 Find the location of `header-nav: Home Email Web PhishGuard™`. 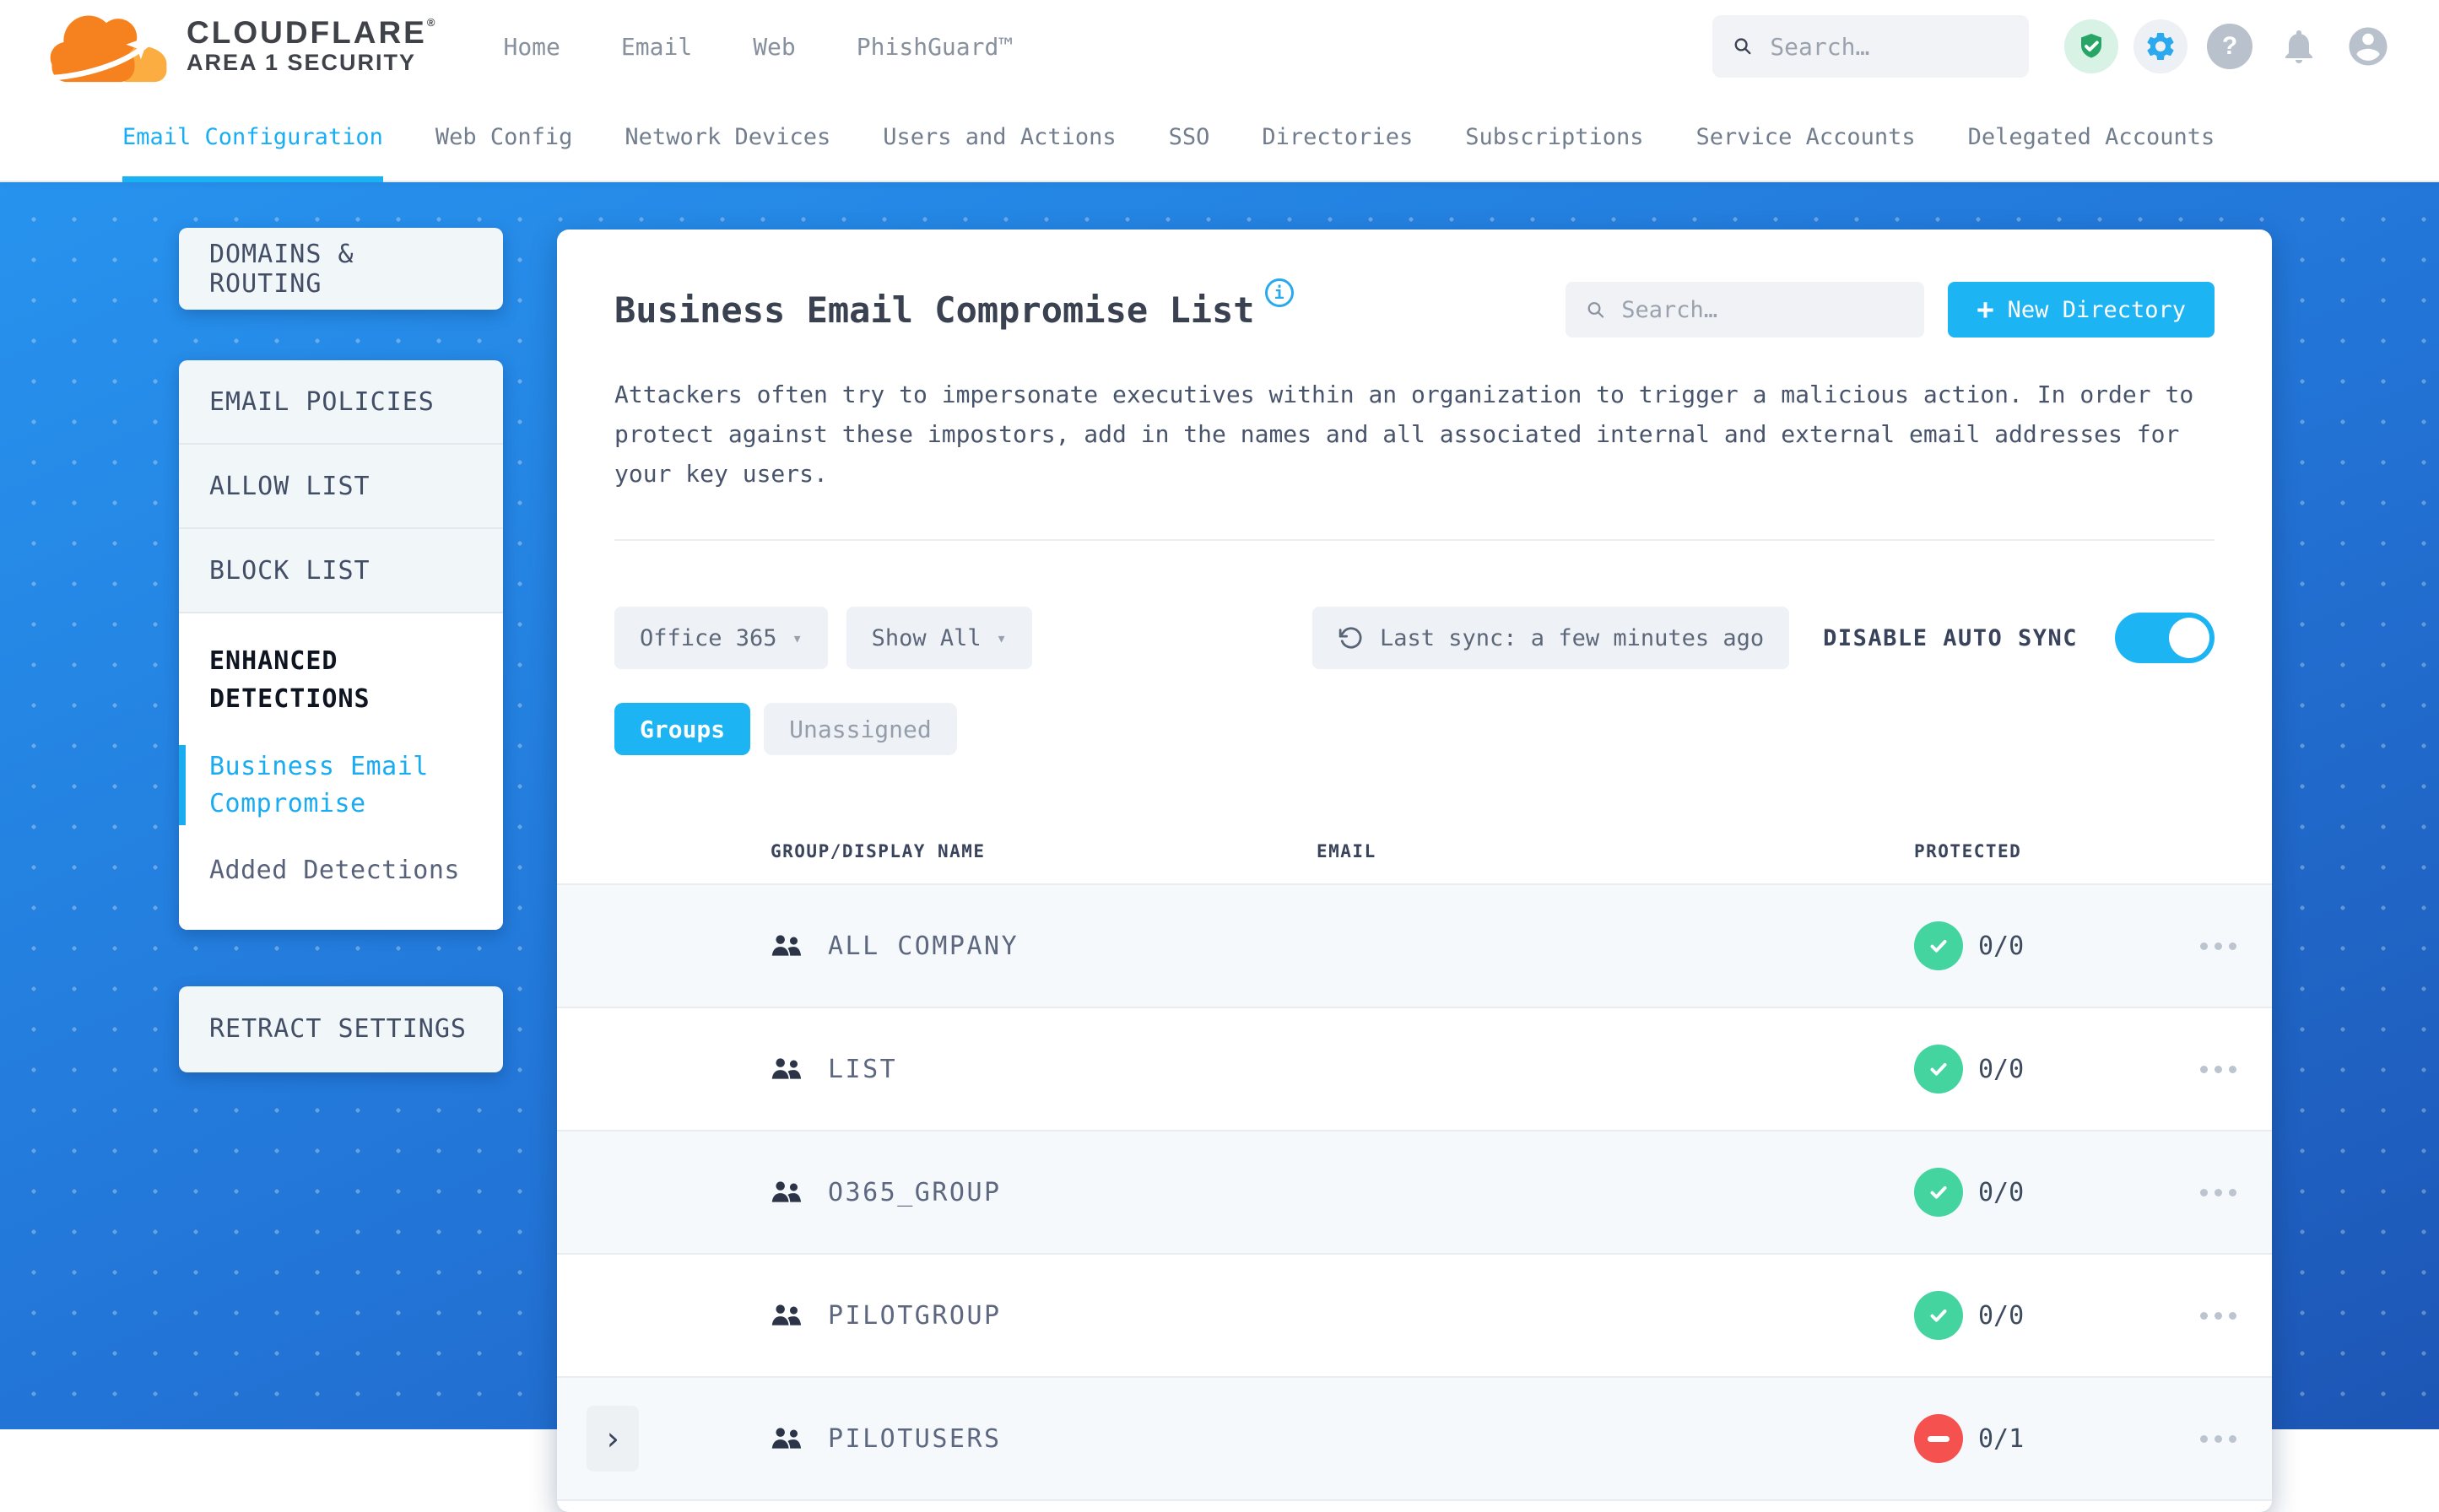

header-nav: Home Email Web PhishGuard™ is located at coordinates (758, 47).